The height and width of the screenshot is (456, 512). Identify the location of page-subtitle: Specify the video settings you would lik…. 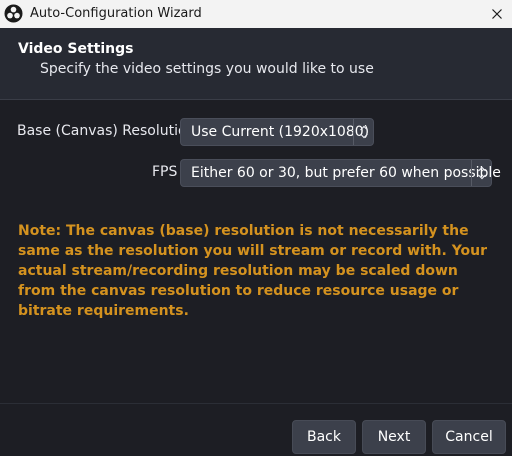
(207, 69).